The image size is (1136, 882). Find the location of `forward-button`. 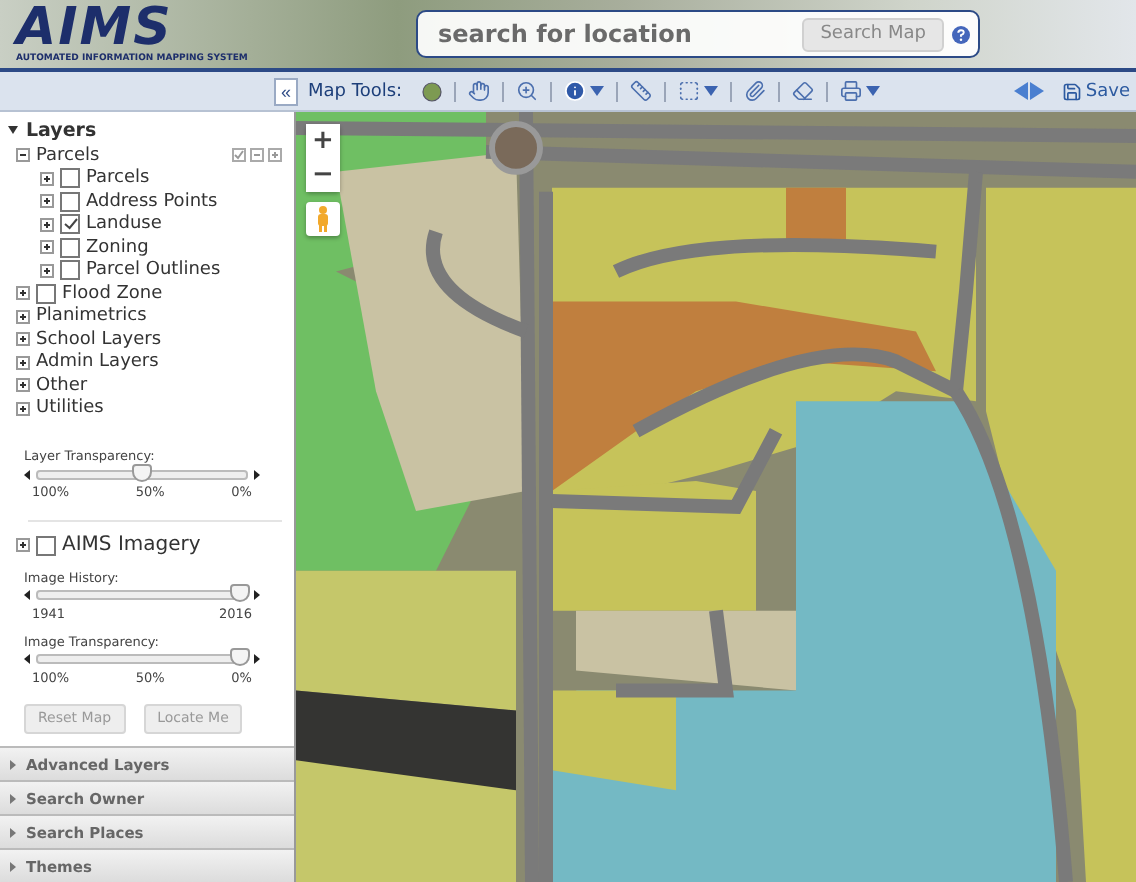

forward-button is located at coordinates (1036, 91).